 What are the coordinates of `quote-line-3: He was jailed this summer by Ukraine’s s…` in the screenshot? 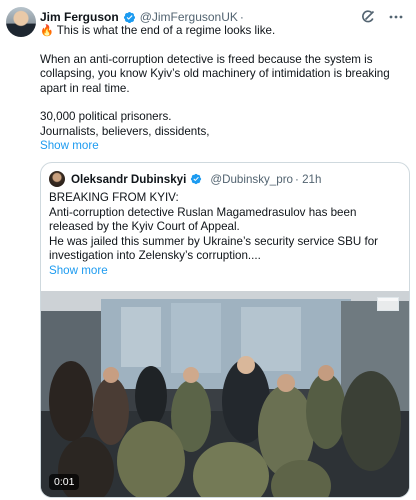 It's located at (214, 248).